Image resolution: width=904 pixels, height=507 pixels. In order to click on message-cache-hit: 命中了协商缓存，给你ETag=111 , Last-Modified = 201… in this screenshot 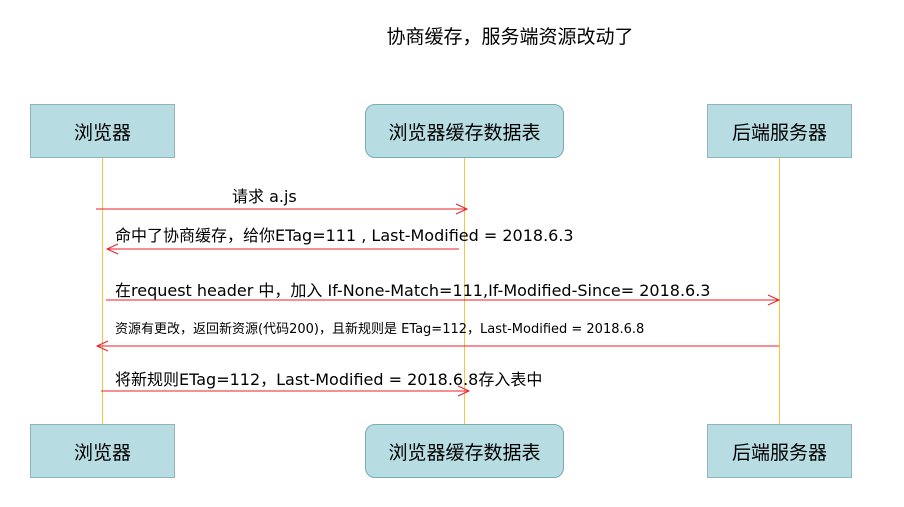, I will do `click(344, 235)`.